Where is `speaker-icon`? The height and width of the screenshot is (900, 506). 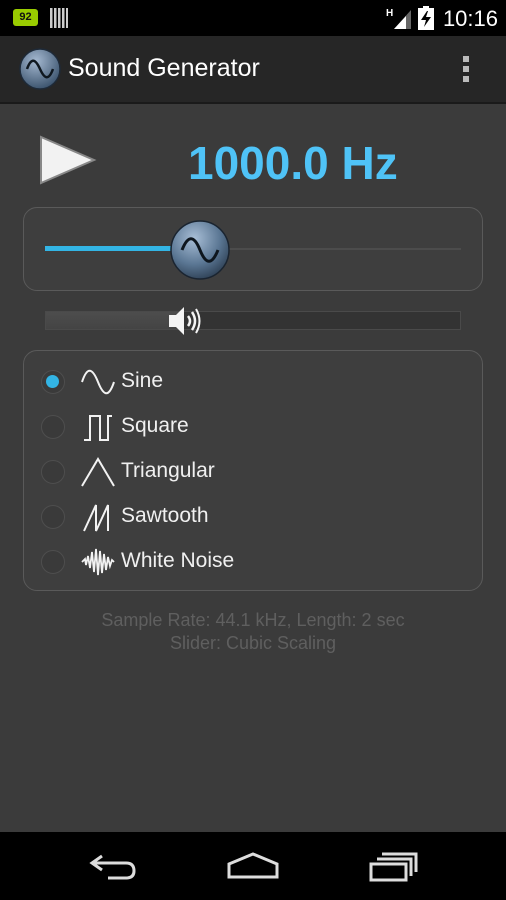 speaker-icon is located at coordinates (184, 321).